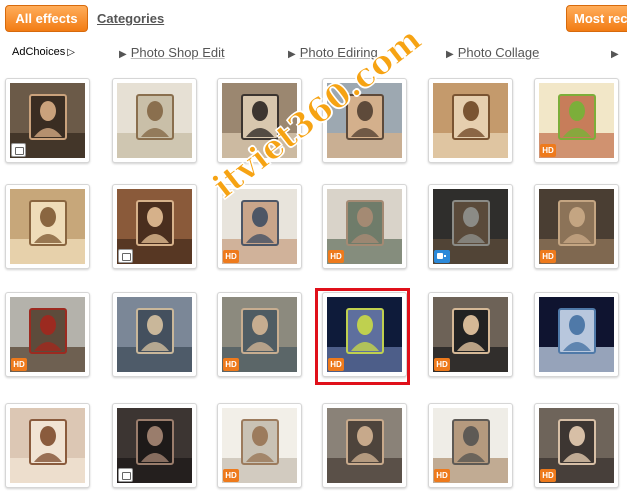 This screenshot has height=500, width=627. What do you see at coordinates (177, 52) in the screenshot?
I see `ad-link-label: Photo Shop Edit` at bounding box center [177, 52].